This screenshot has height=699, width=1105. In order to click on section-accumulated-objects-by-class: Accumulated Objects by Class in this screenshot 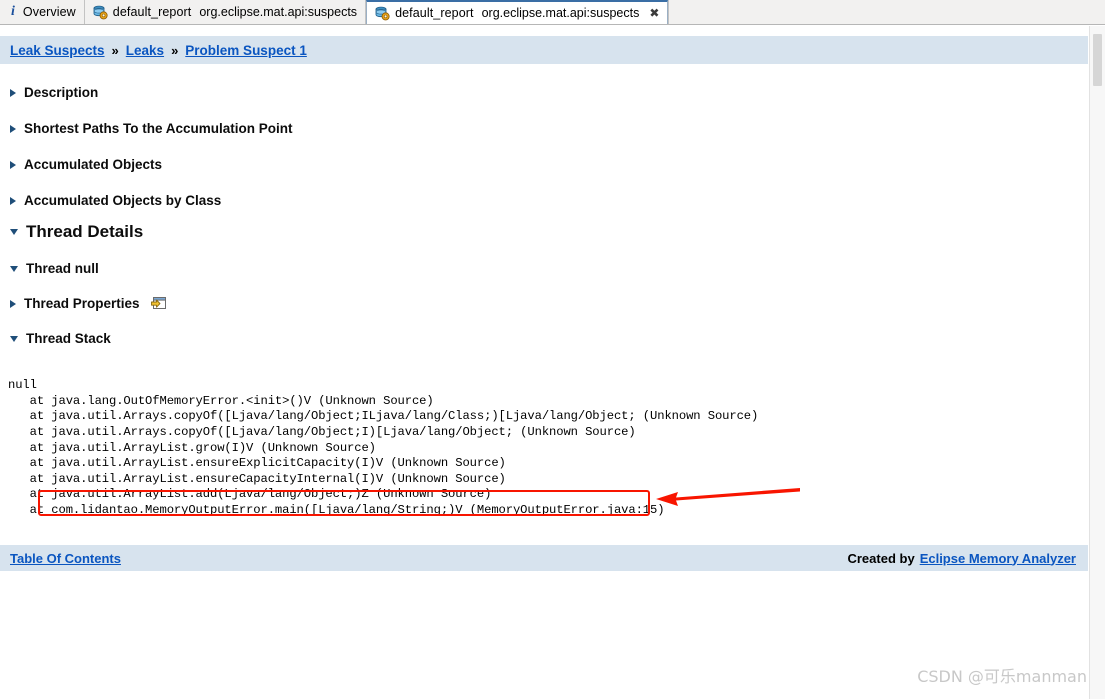, I will do `click(110, 200)`.